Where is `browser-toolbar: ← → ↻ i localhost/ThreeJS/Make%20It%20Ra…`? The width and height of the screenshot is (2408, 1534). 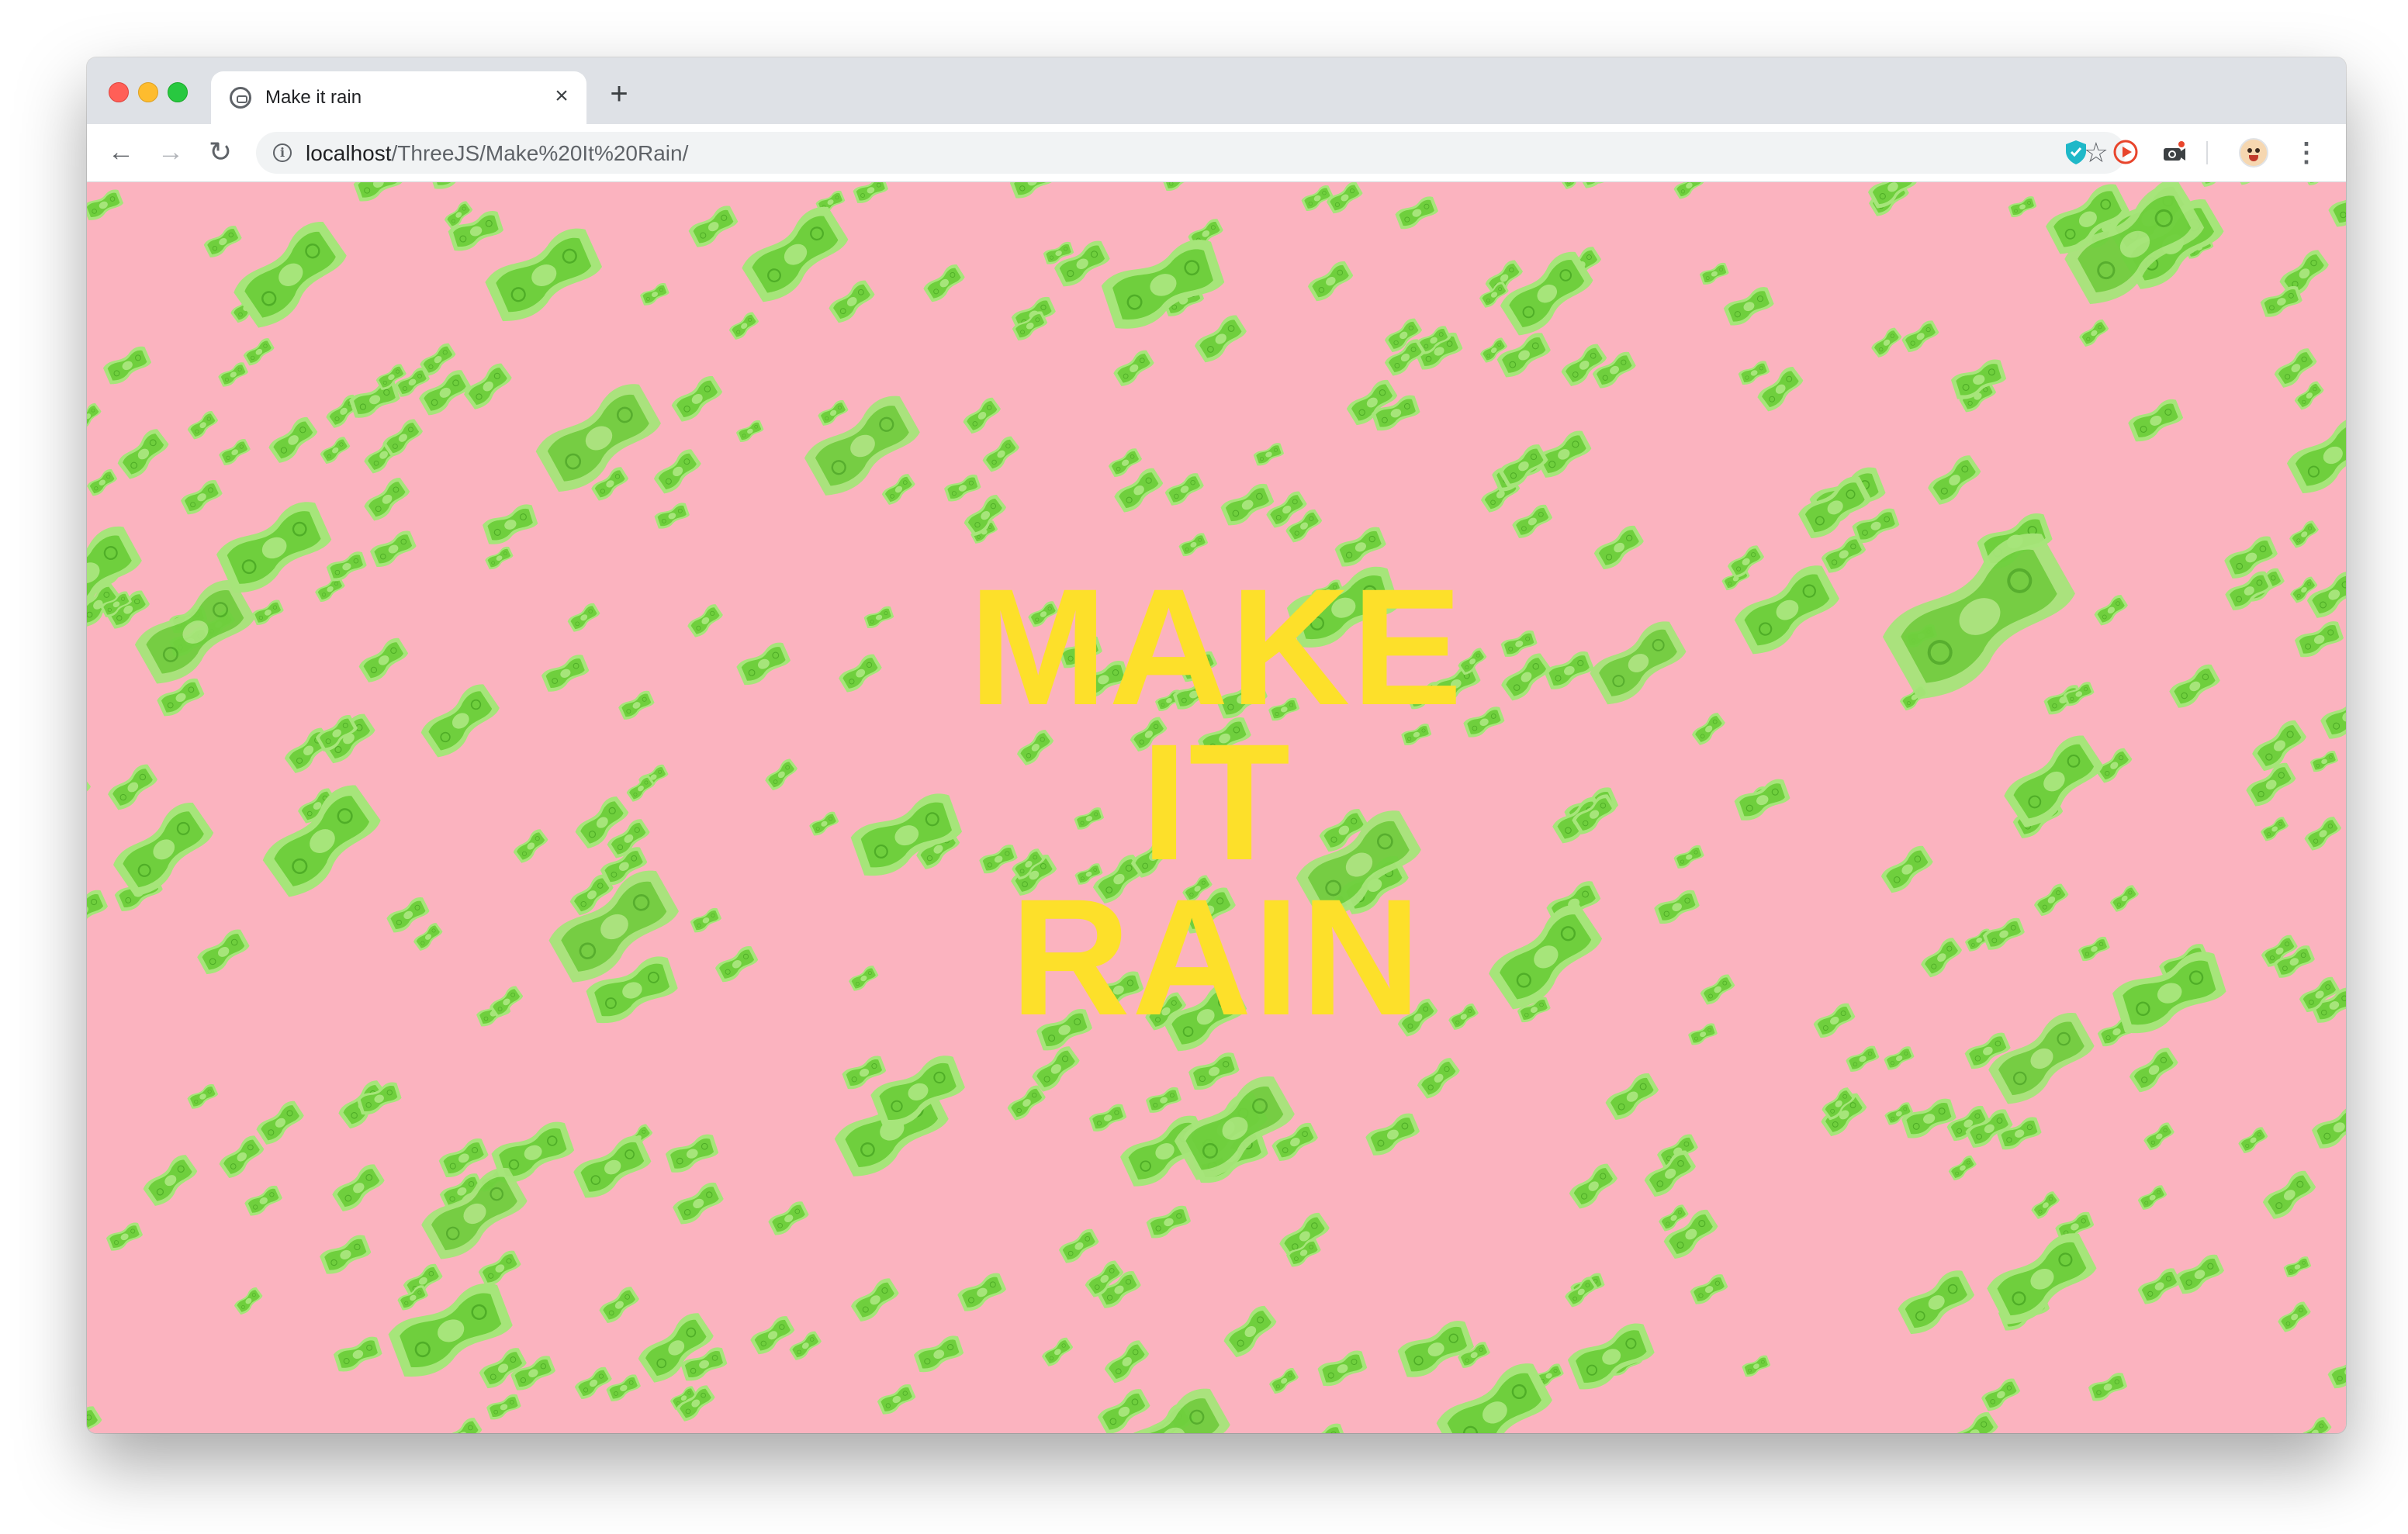 browser-toolbar: ← → ↻ i localhost/ThreeJS/Make%20It%20Ra… is located at coordinates (1216, 153).